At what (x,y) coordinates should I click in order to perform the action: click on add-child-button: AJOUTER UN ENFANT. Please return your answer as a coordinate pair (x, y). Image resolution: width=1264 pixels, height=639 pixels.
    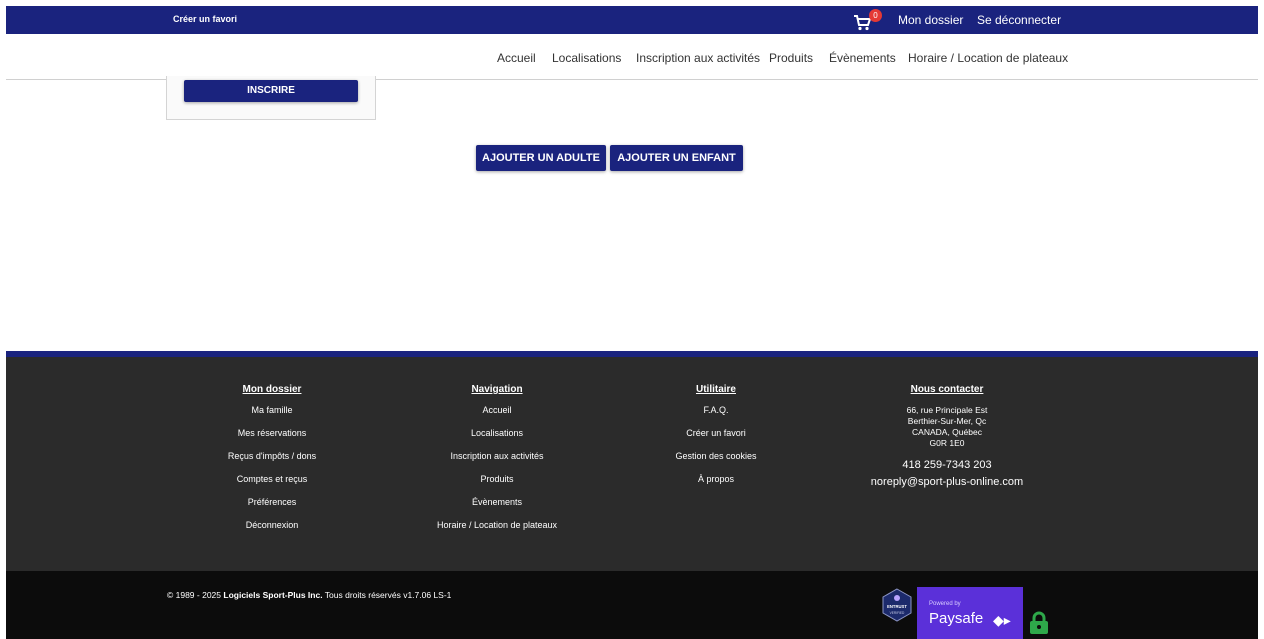
    Looking at the image, I should click on (676, 158).